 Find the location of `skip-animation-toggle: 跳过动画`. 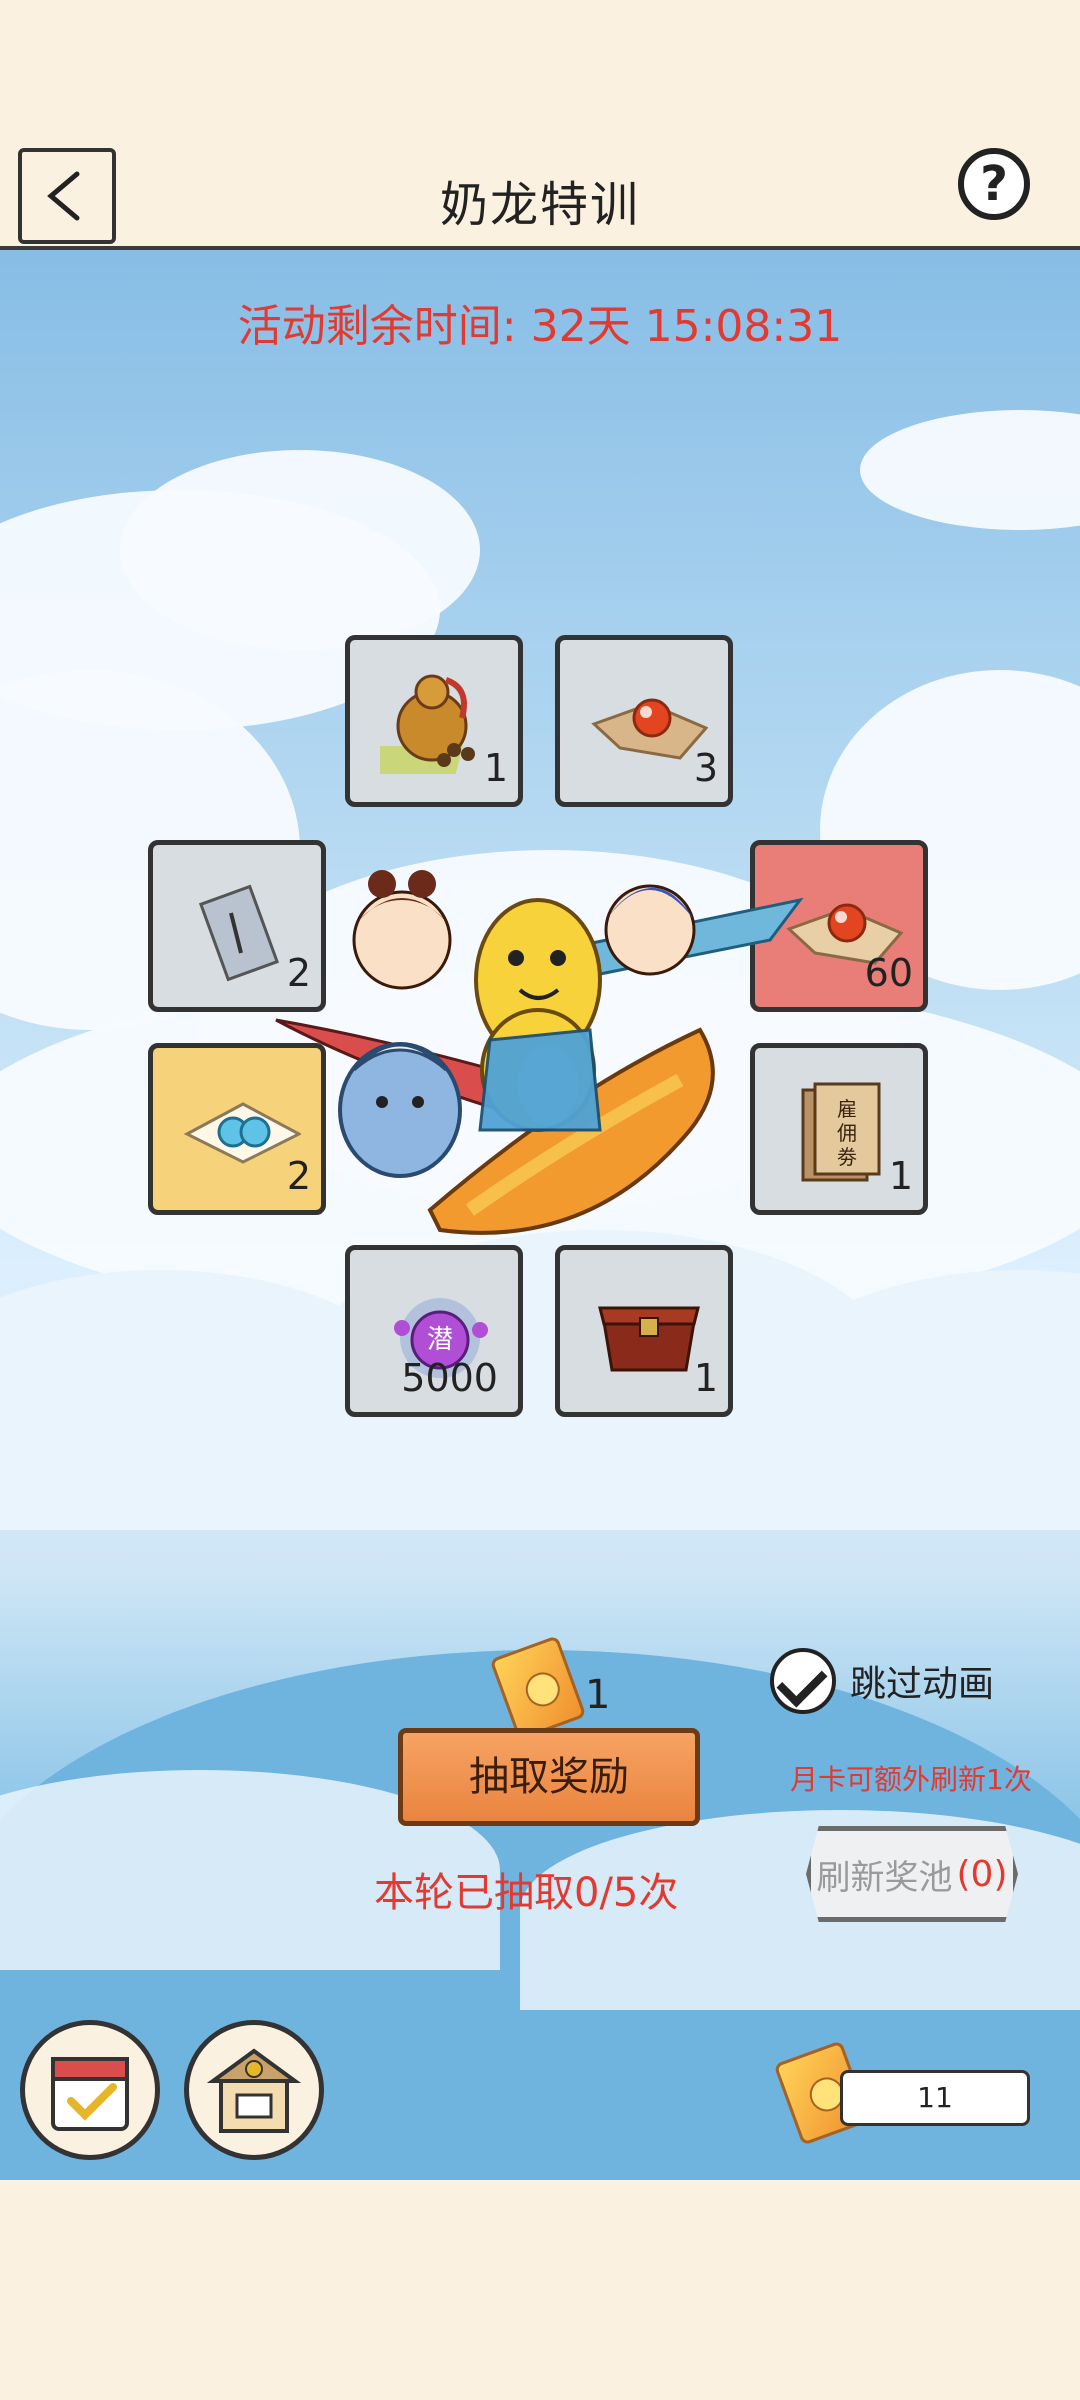

skip-animation-toggle: 跳过动画 is located at coordinates (882, 1681).